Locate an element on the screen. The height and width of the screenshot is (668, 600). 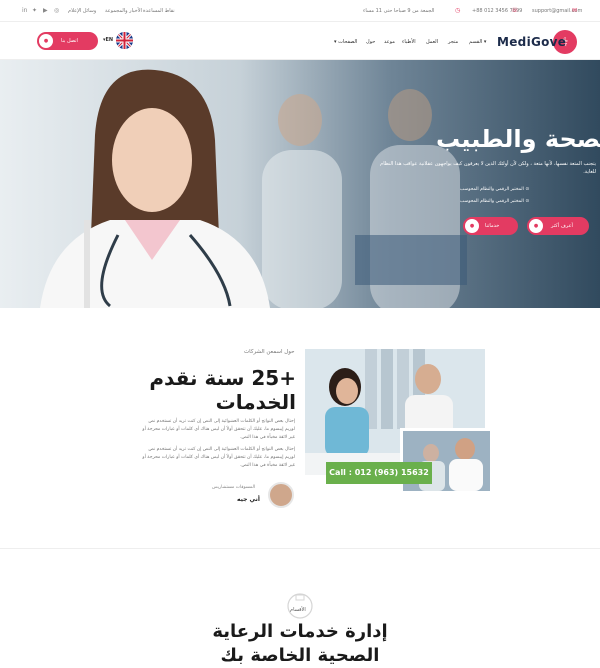
avatar is located at coordinates (281, 495).